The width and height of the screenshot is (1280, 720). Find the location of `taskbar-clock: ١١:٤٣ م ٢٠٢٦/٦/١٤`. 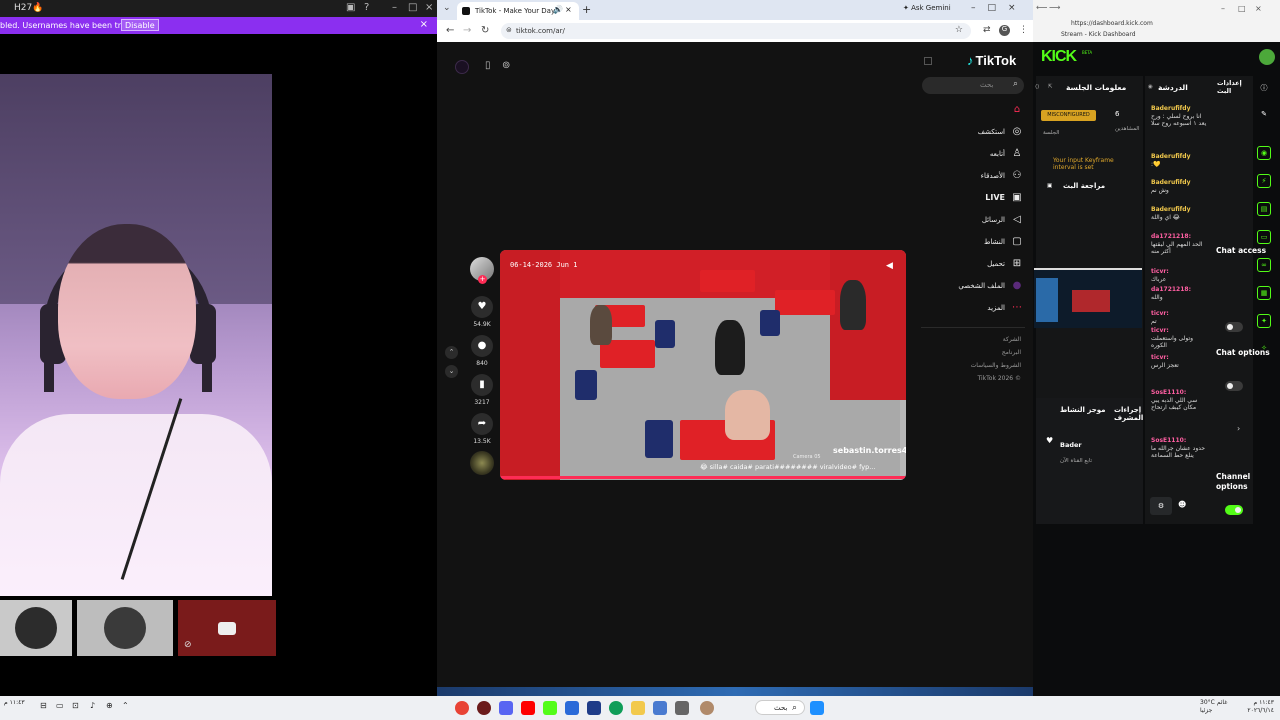

taskbar-clock: ١١:٤٣ م ٢٠٢٦/٦/١٤ is located at coordinates (1256, 707).